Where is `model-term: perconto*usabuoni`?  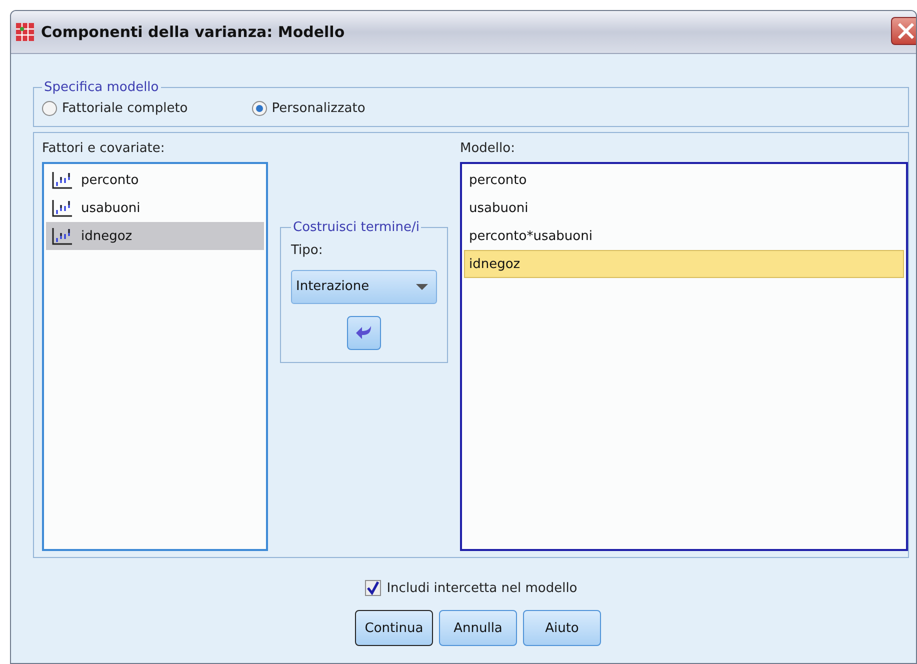
model-term: perconto*usabuoni is located at coordinates (684, 236).